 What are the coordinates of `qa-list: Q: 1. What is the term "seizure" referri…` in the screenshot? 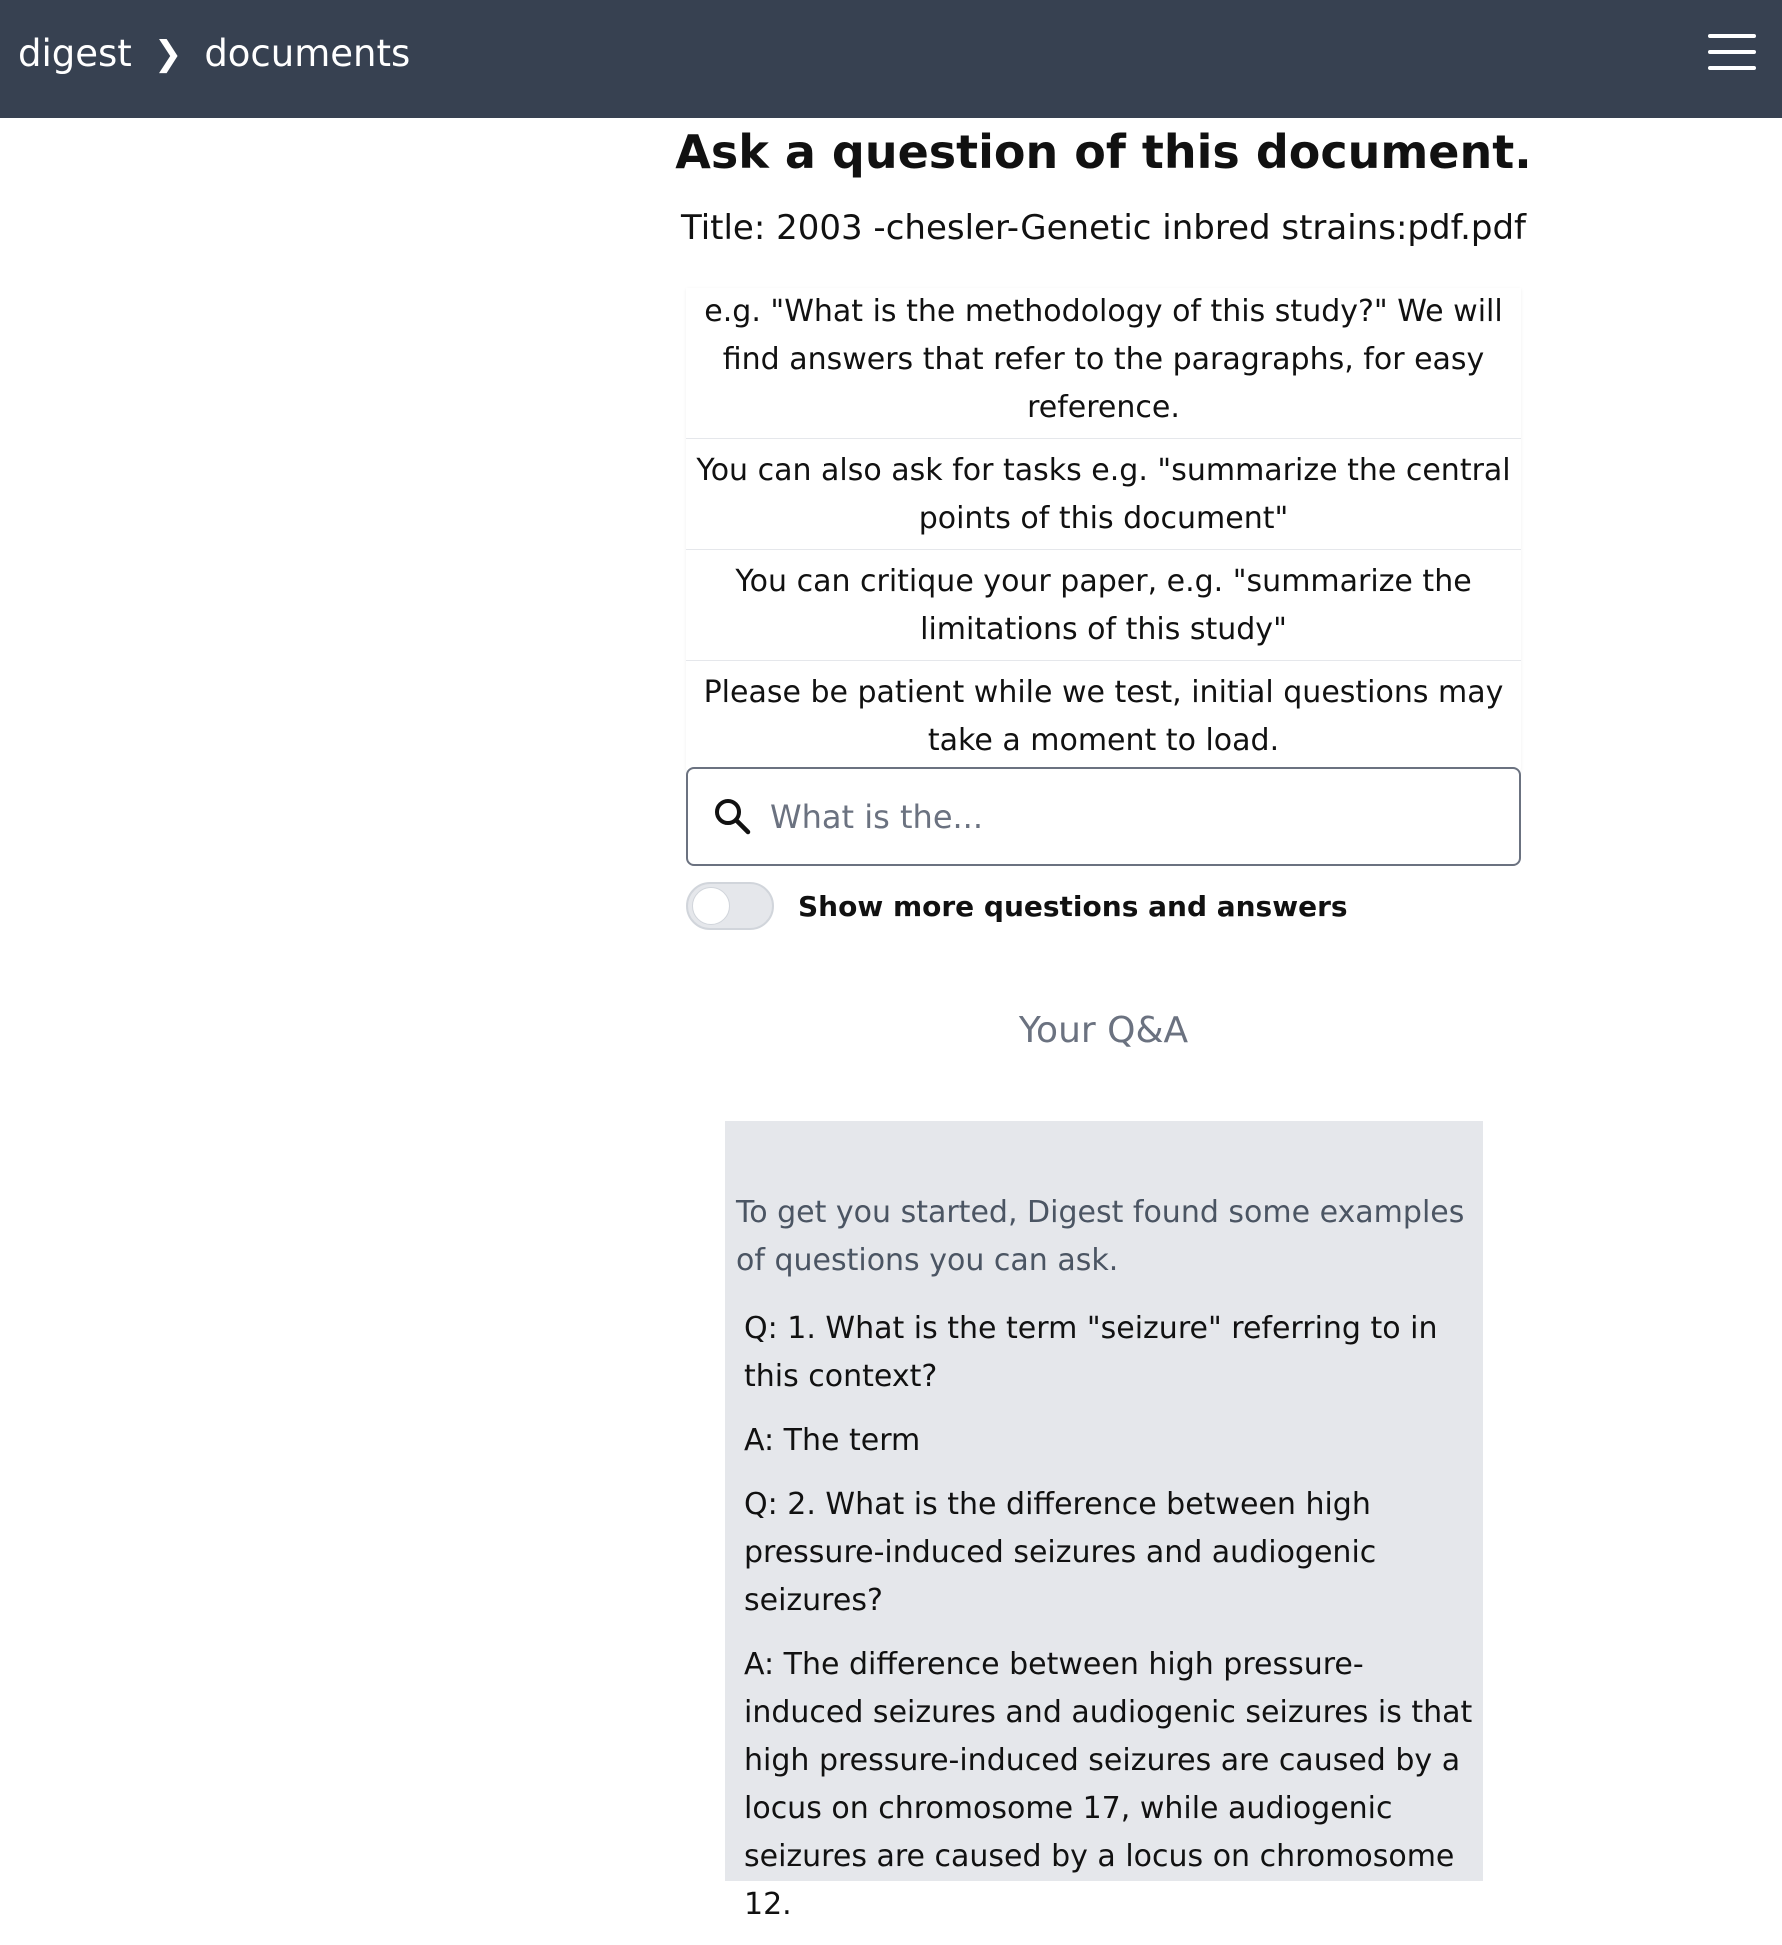 It's located at (1112, 1625).